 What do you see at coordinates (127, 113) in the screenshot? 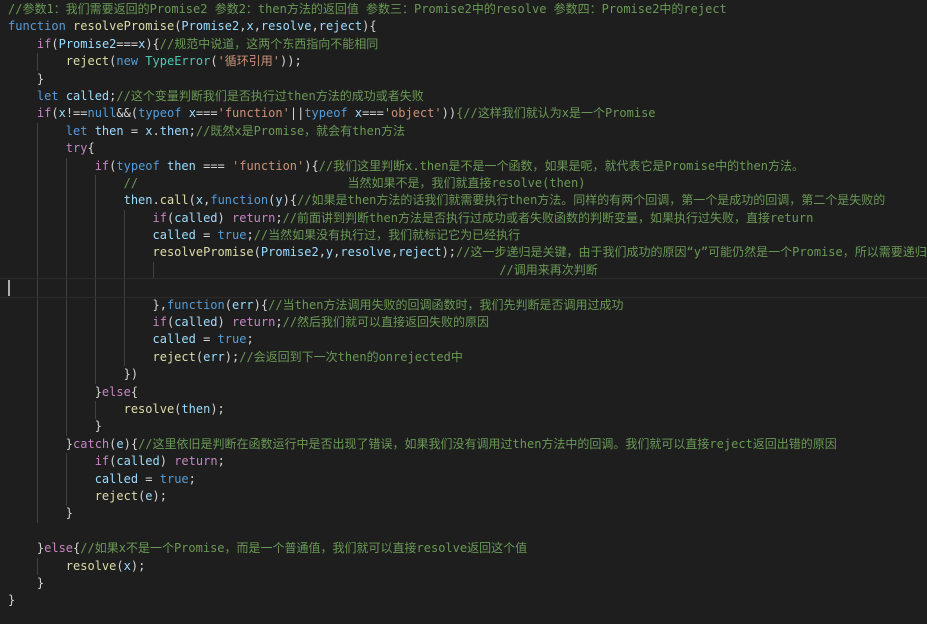
I see `code-token: &&(` at bounding box center [127, 113].